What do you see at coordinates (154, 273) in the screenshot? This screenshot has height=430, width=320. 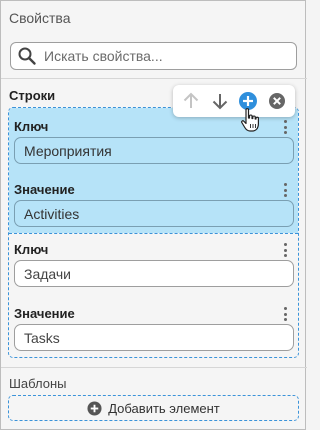 I see `key-field: Задачи` at bounding box center [154, 273].